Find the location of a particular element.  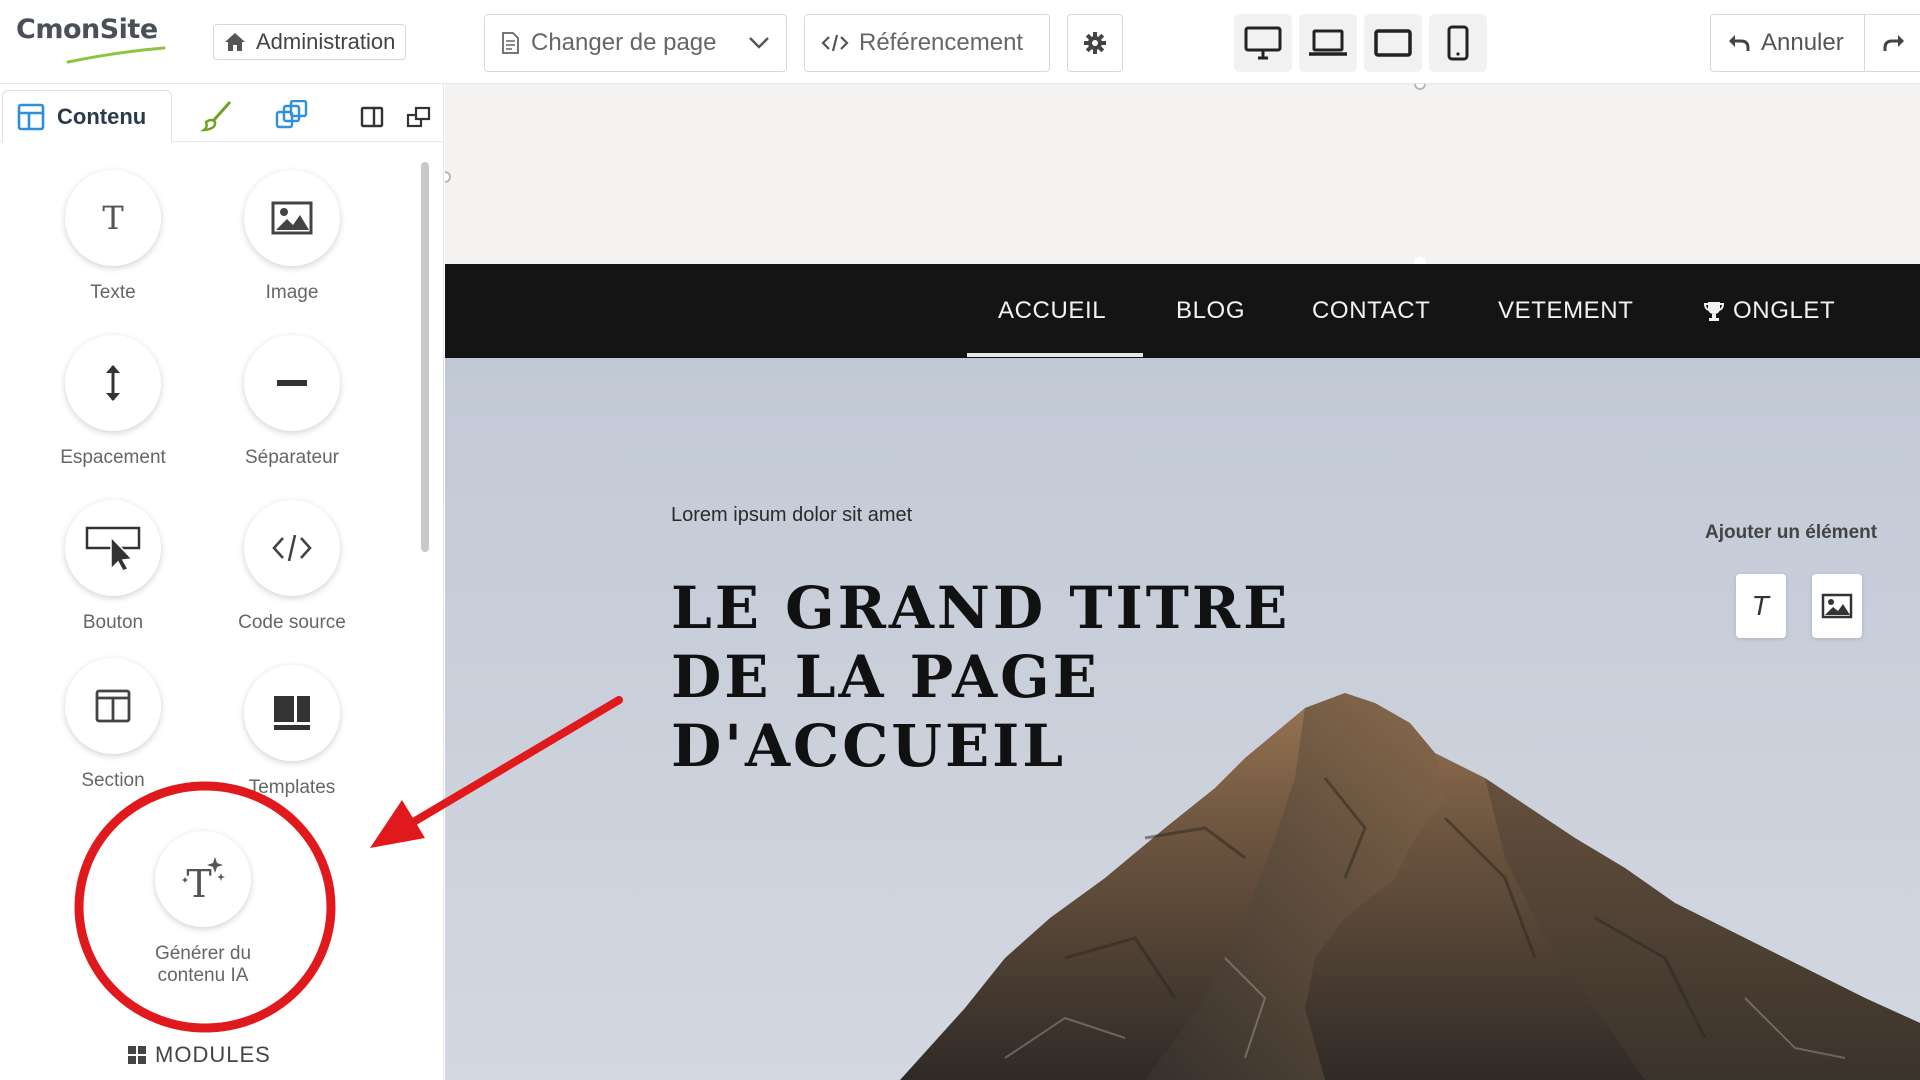

tablet-icon is located at coordinates (1393, 43).